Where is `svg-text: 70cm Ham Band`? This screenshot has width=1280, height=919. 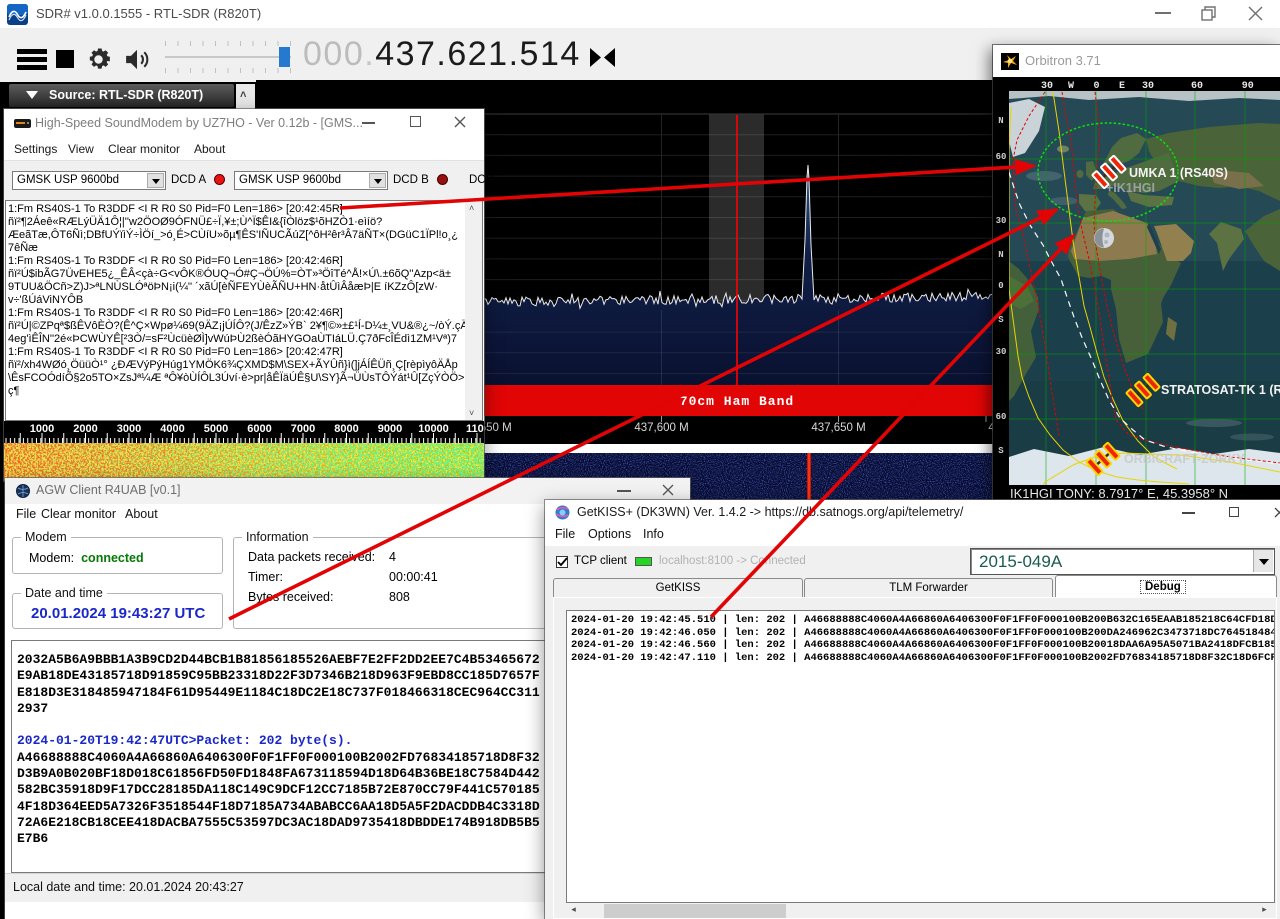
svg-text: 70cm Ham Band is located at coordinates (737, 401).